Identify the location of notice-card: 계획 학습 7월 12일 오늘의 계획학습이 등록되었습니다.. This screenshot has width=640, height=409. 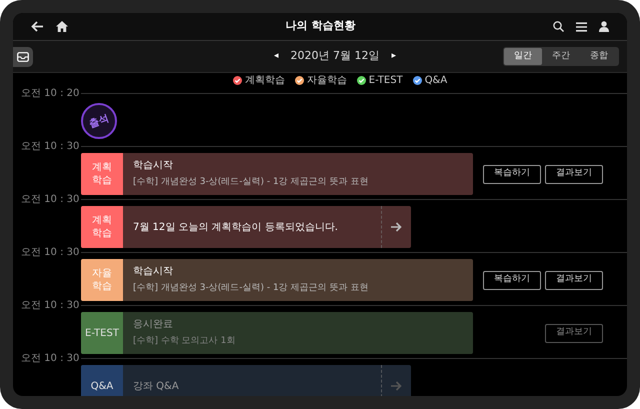
(246, 227).